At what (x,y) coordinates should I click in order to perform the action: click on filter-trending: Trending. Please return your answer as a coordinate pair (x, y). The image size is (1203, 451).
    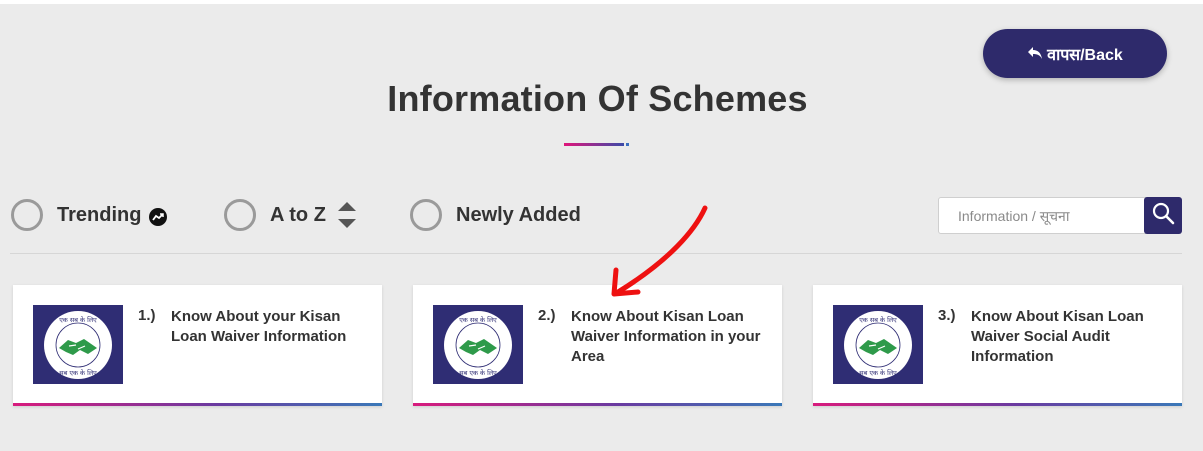
    Looking at the image, I should click on (89, 215).